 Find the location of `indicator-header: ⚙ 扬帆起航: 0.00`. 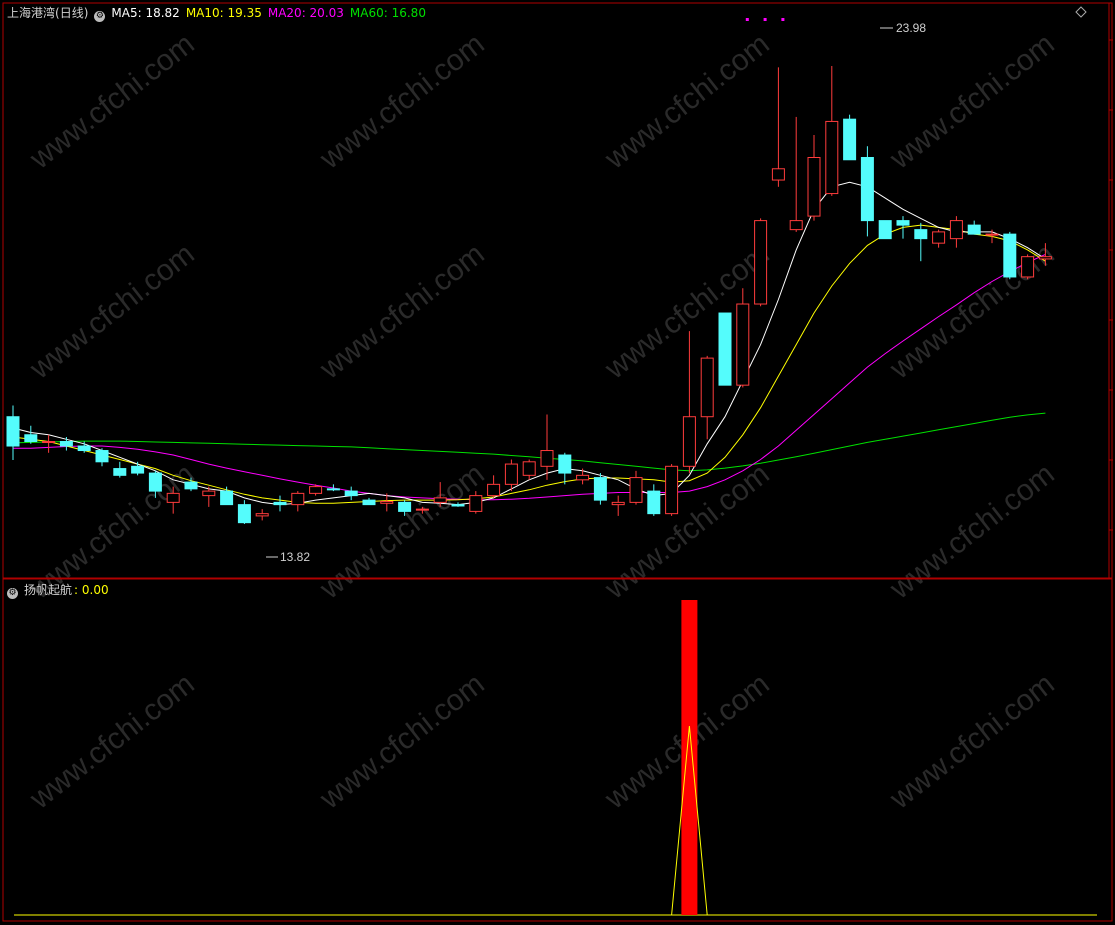

indicator-header: ⚙ 扬帆起航: 0.00 is located at coordinates (61, 590).